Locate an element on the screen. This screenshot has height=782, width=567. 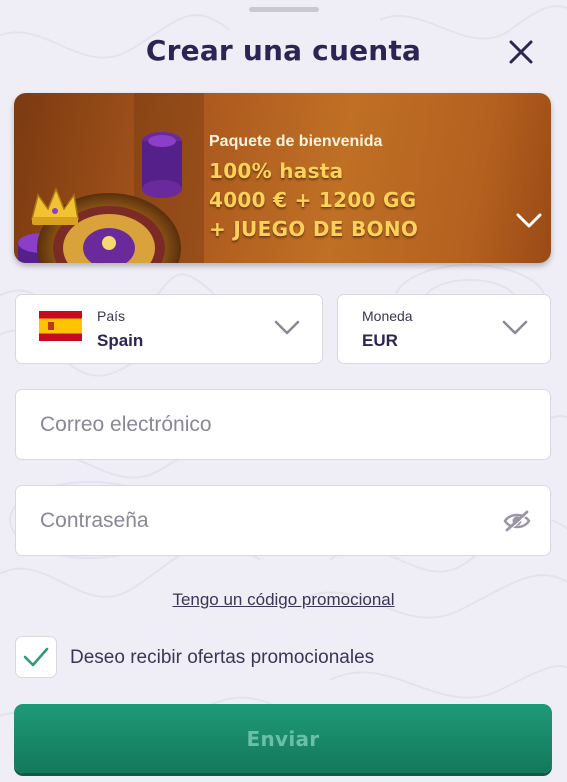
checkmark-icon is located at coordinates (36, 657).